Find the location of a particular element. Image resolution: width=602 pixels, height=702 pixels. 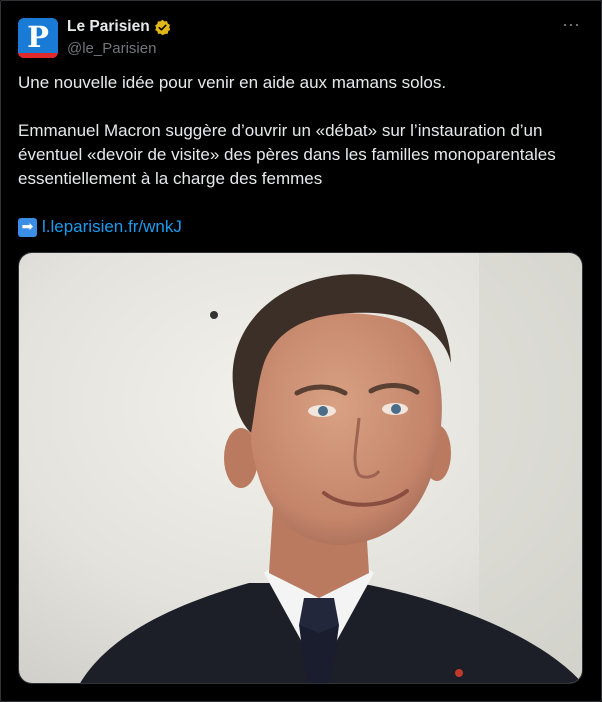

more-options-icon: ⋯ is located at coordinates (571, 25).